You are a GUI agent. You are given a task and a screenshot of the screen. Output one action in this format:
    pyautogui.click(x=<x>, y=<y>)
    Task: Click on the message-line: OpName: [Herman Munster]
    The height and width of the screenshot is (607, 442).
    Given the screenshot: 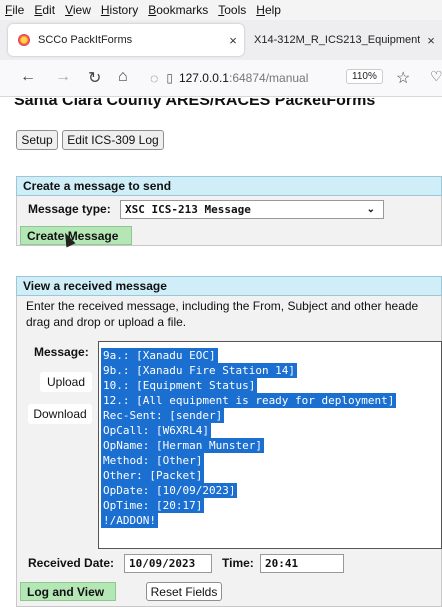 What is the action you would take?
    pyautogui.click(x=182, y=445)
    